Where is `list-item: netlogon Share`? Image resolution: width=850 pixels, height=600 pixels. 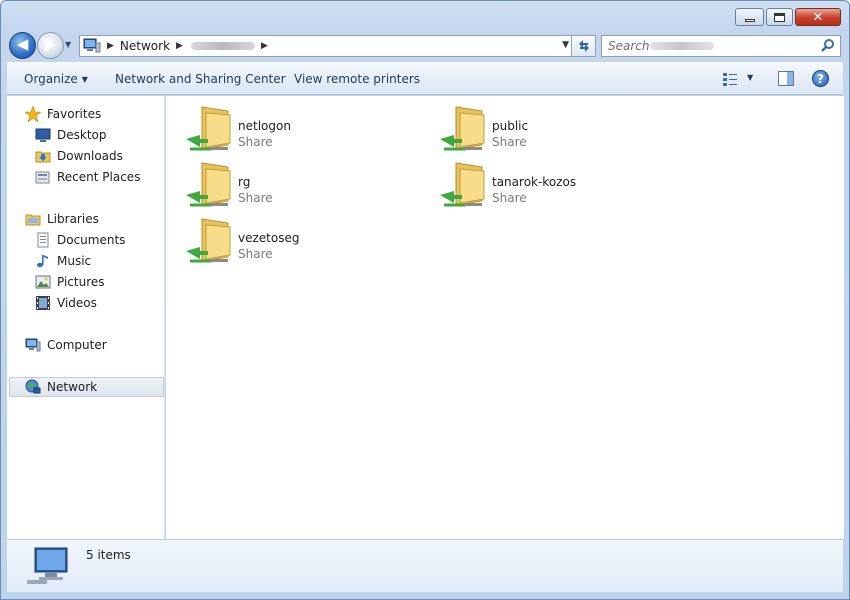 list-item: netlogon Share is located at coordinates (299, 129).